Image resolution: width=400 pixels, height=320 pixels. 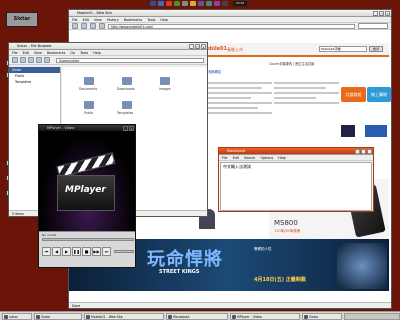 I want to click on seek-bar, so click(x=88, y=239).